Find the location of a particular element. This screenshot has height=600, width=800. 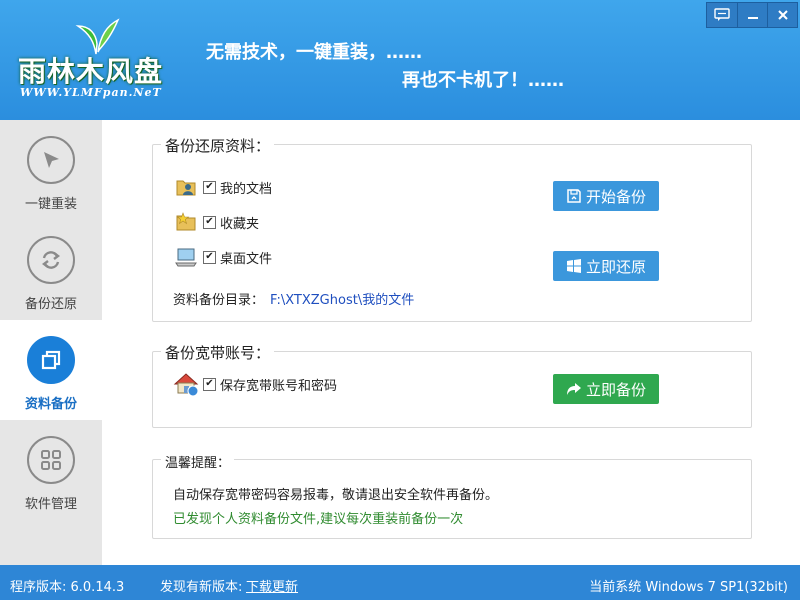

backup-now-button: 立即备份 is located at coordinates (606, 389).